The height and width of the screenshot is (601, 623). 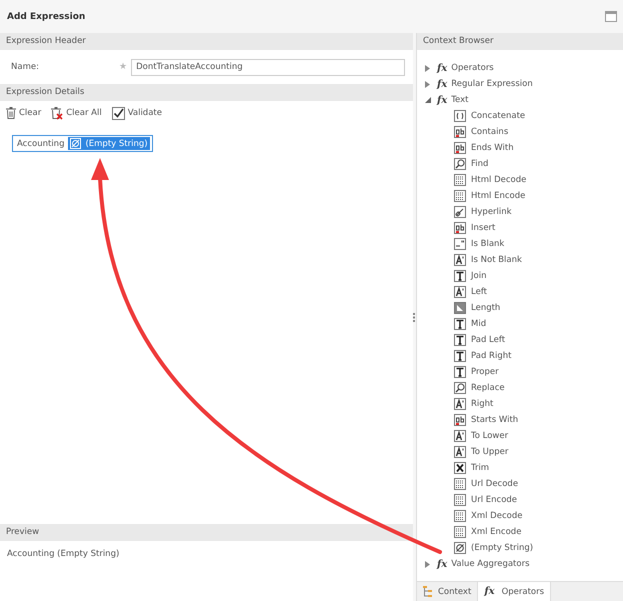 What do you see at coordinates (455, 591) in the screenshot?
I see `tab-label: Context` at bounding box center [455, 591].